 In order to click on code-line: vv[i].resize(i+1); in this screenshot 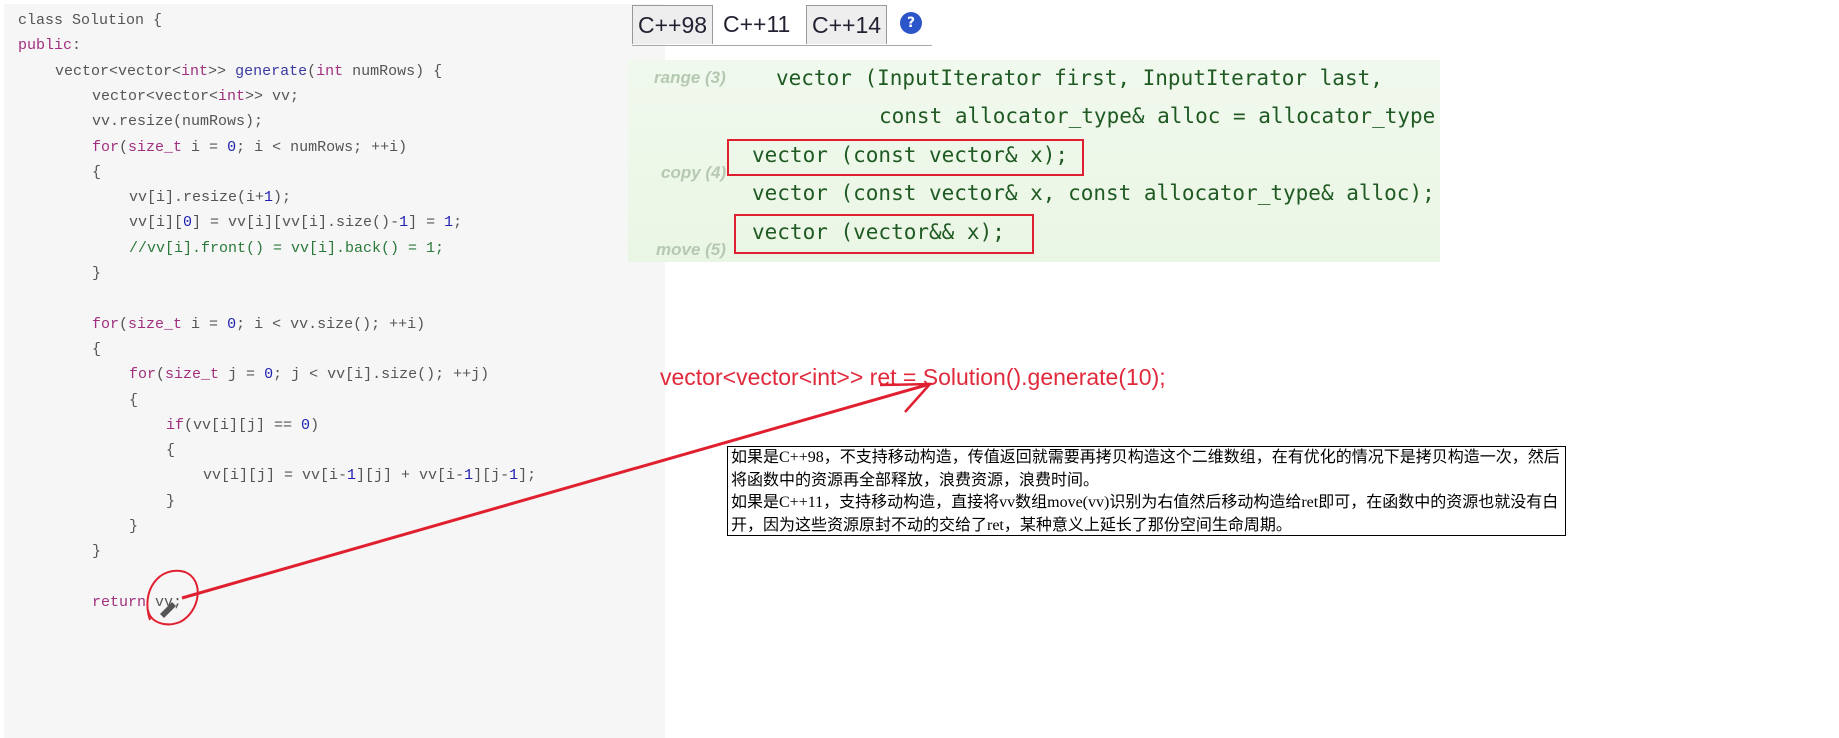, I will do `click(210, 197)`.